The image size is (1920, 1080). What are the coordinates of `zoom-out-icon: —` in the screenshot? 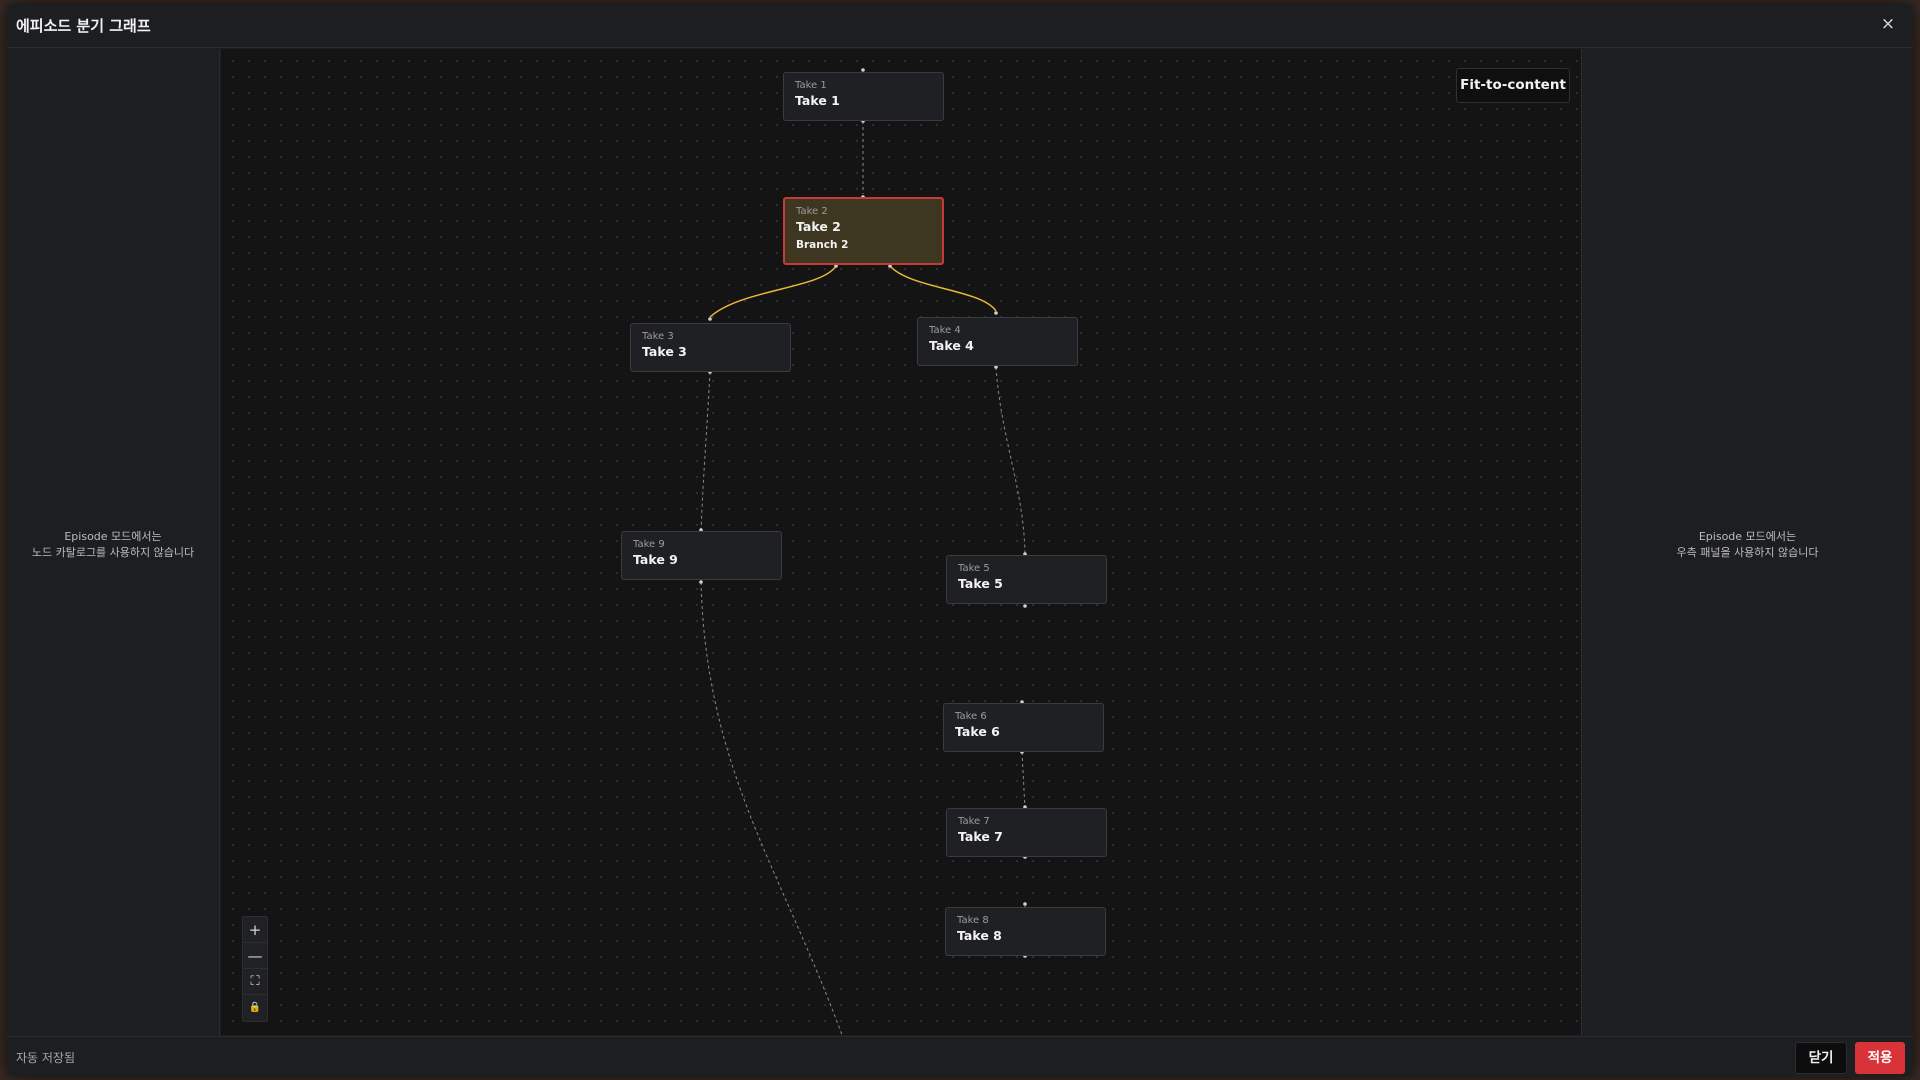 It's located at (255, 956).